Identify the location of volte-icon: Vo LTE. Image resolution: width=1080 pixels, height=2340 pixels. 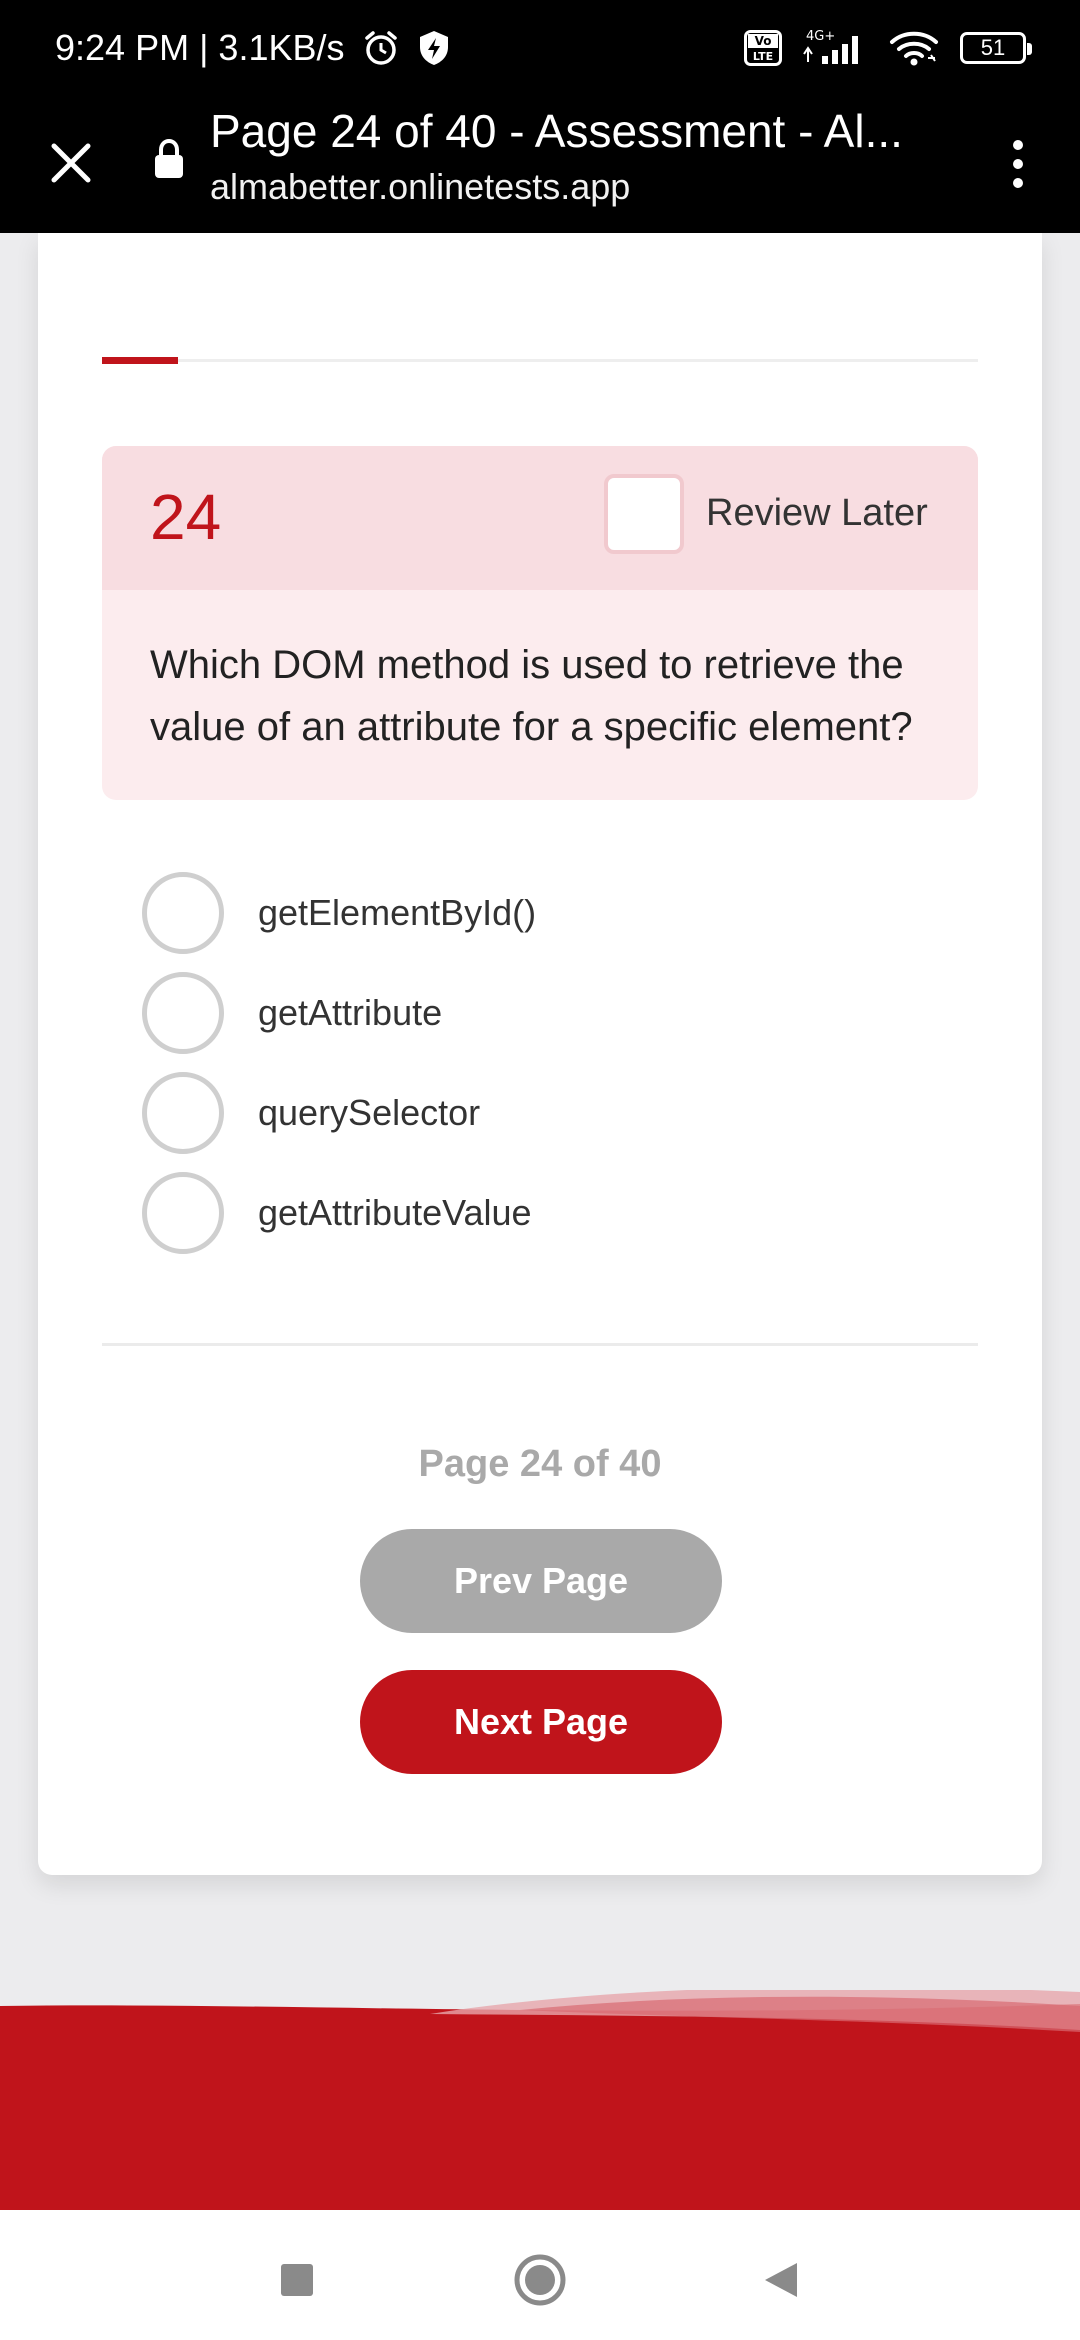
(763, 48).